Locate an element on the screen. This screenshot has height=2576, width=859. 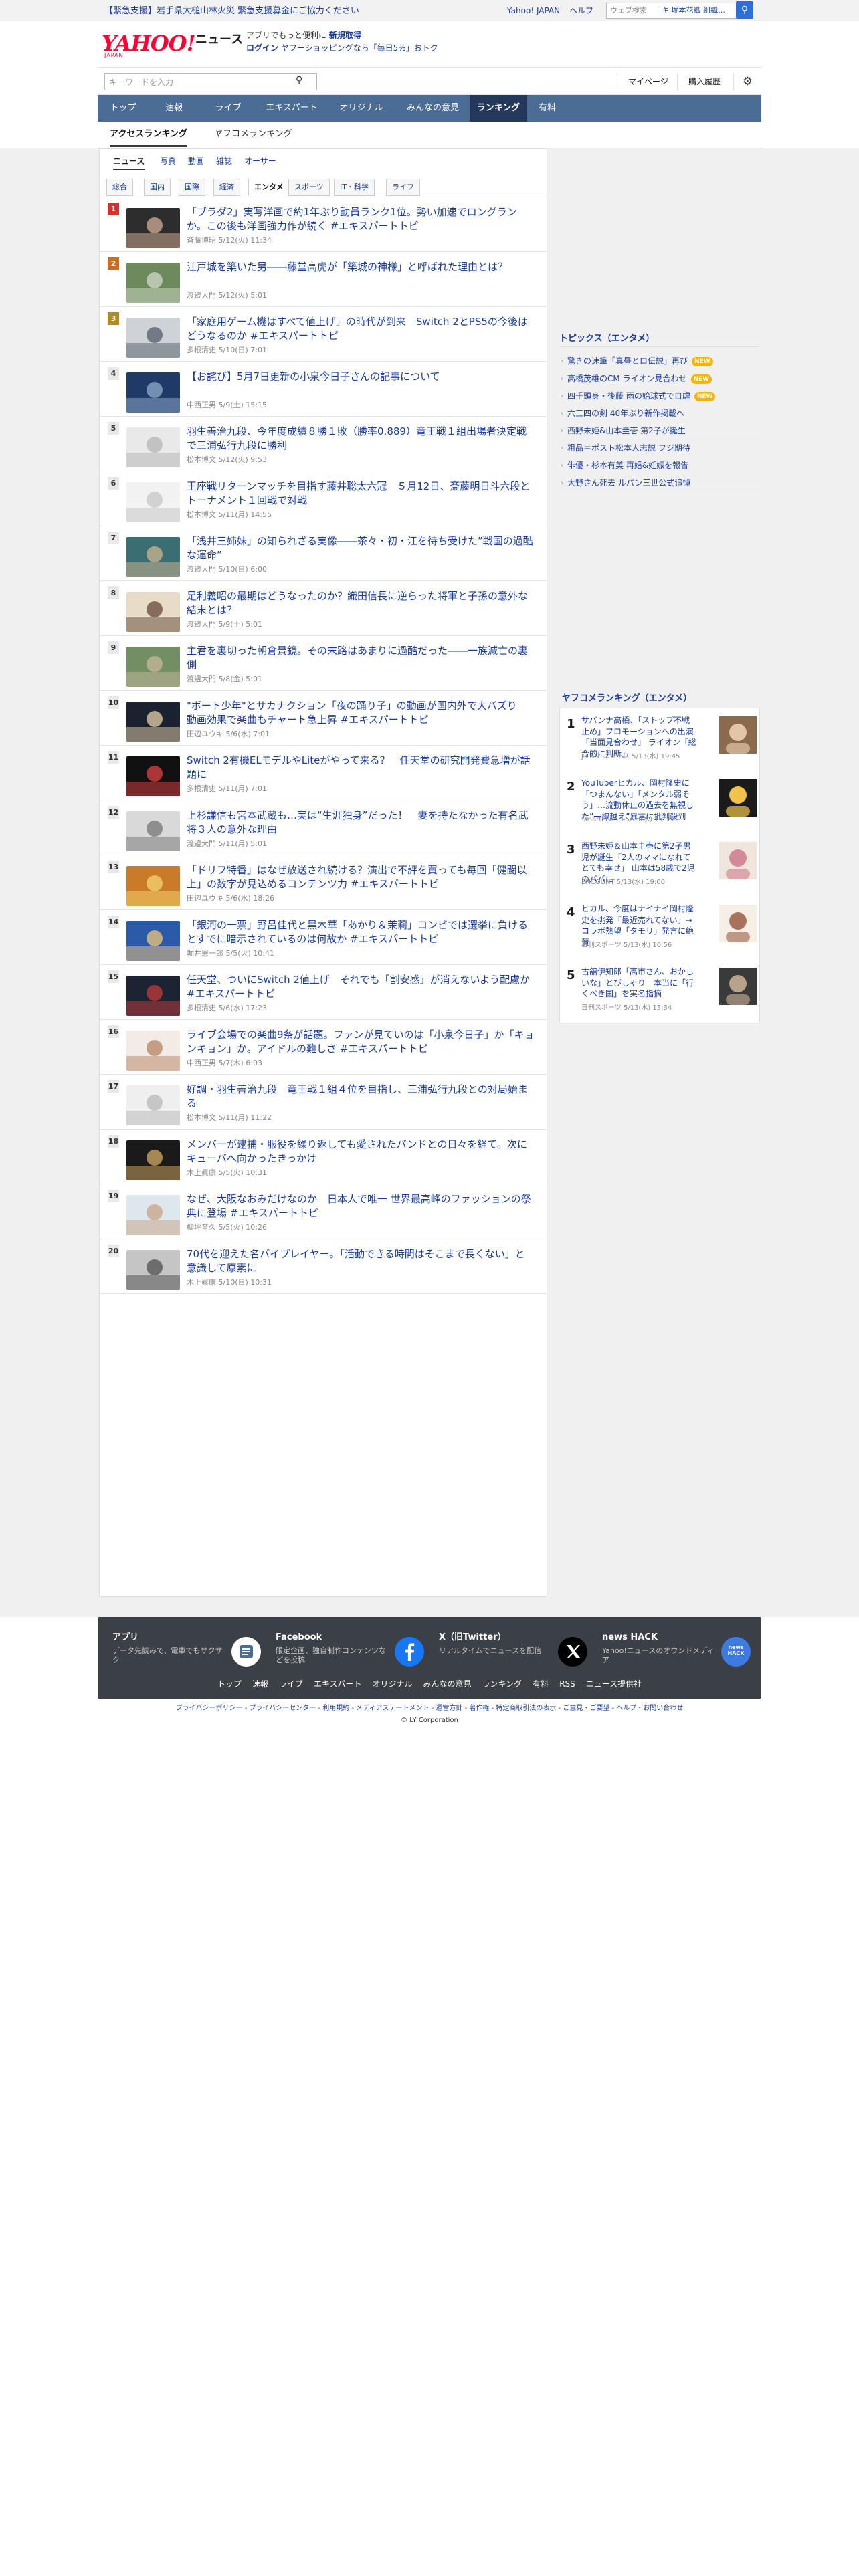
genre-tab: スポーツ is located at coordinates (309, 187).